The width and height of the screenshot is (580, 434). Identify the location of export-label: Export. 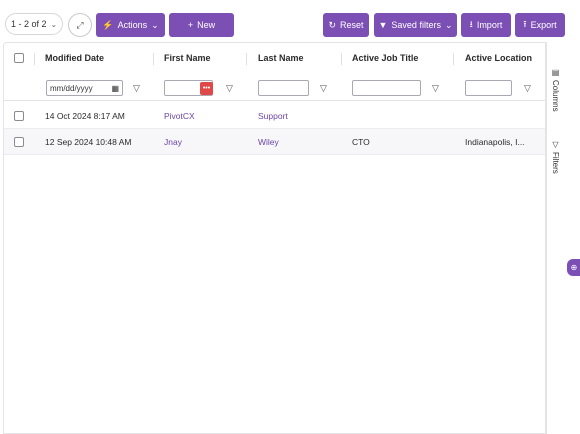
(543, 25).